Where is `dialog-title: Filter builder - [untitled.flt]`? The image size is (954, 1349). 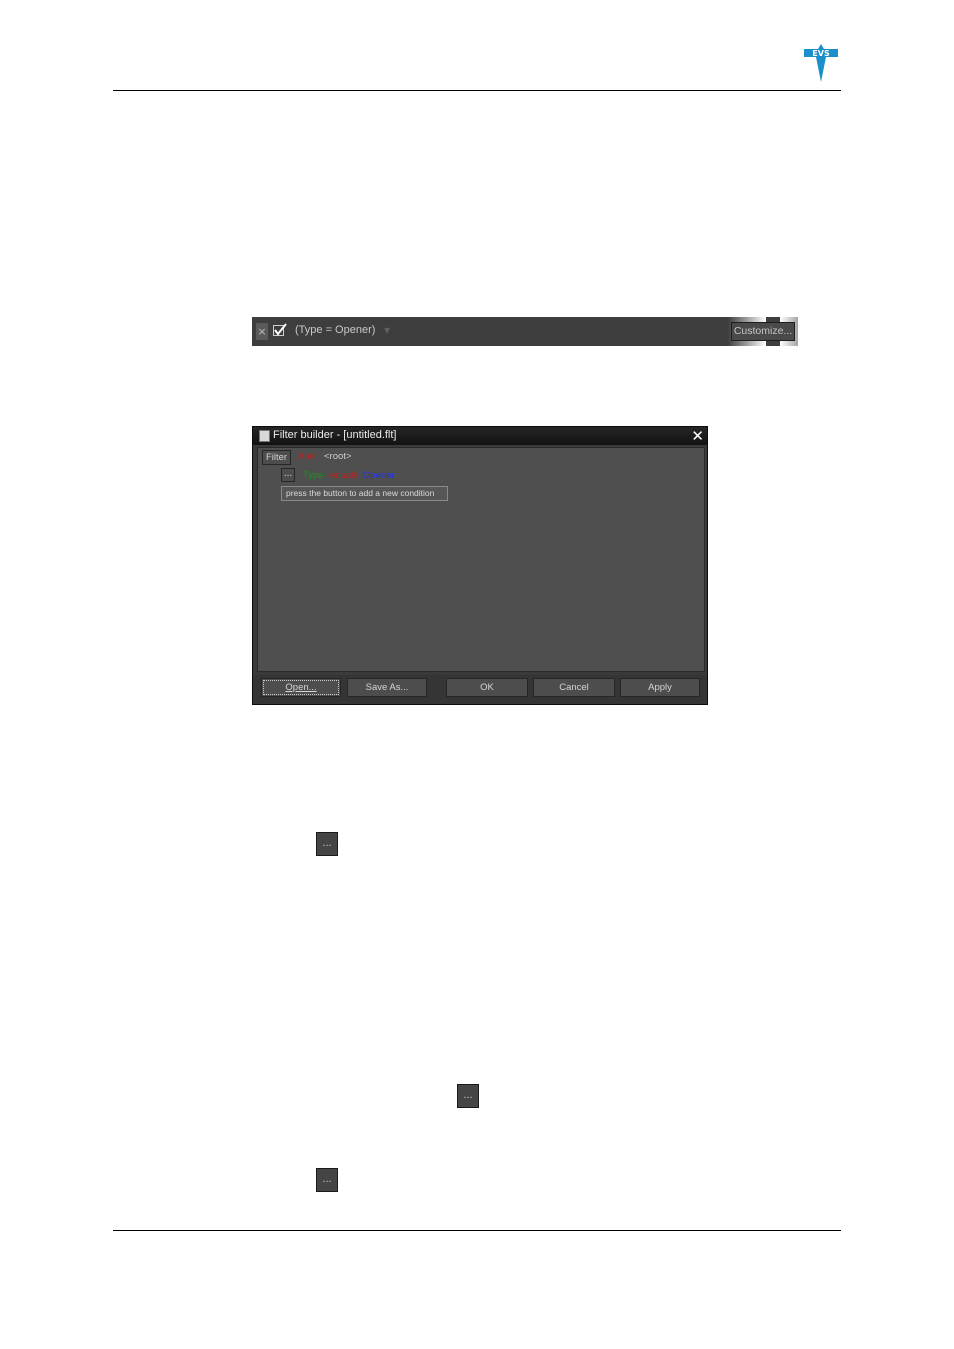 dialog-title: Filter builder - [untitled.flt] is located at coordinates (335, 435).